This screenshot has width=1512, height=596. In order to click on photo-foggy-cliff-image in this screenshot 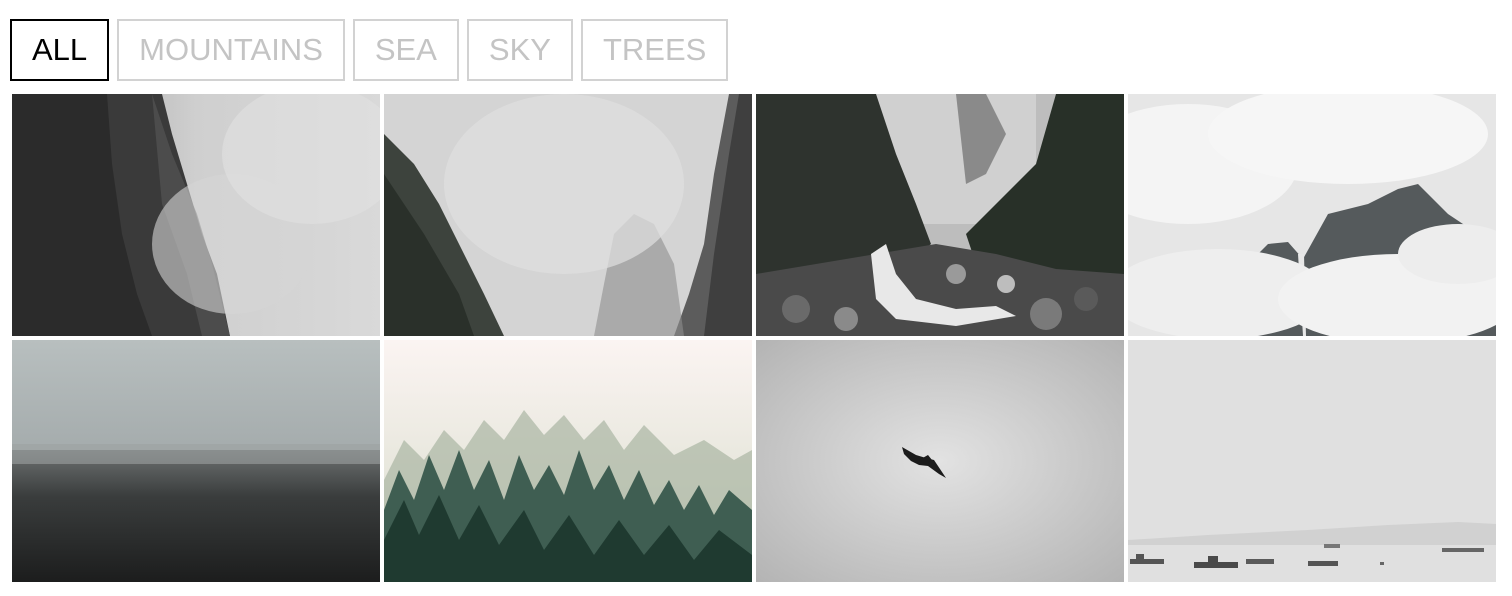, I will do `click(196, 215)`.